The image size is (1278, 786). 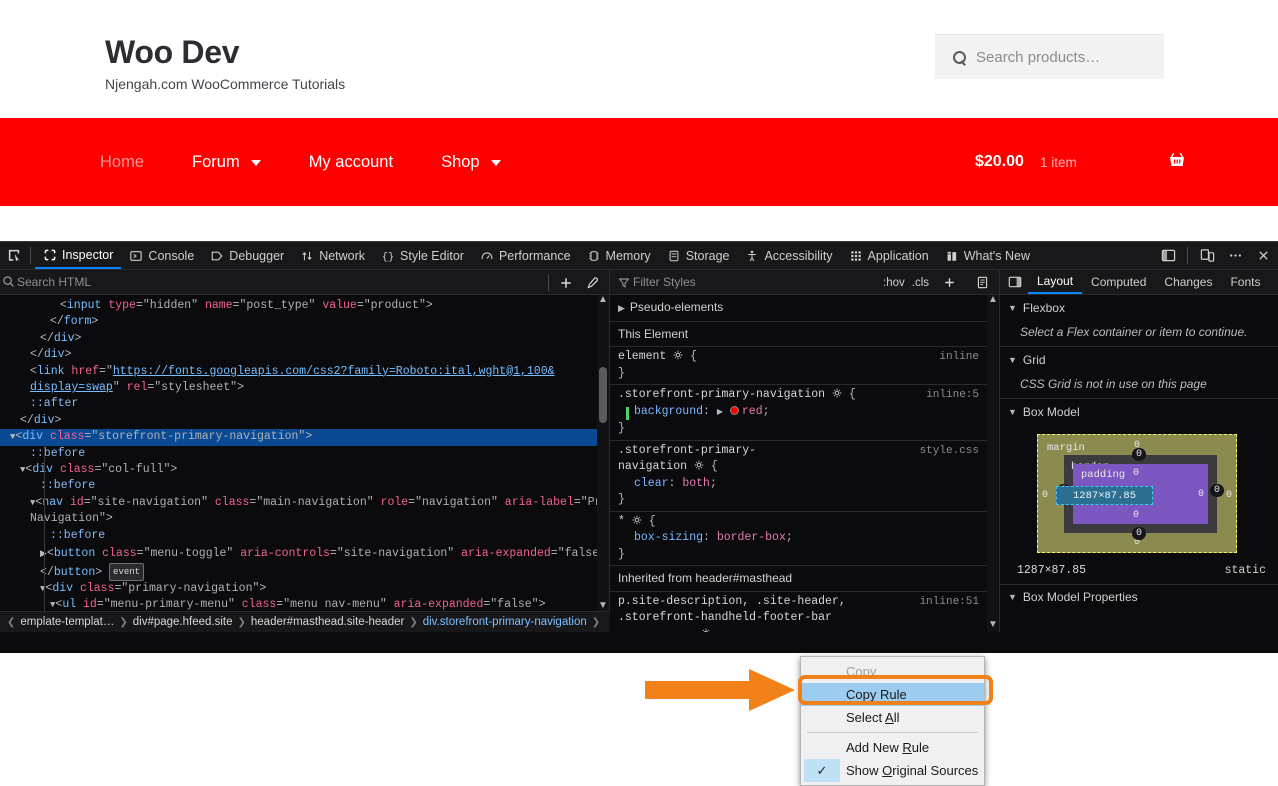 I want to click on breadcrumb-scroll-right-icon: ❯, so click(x=596, y=622).